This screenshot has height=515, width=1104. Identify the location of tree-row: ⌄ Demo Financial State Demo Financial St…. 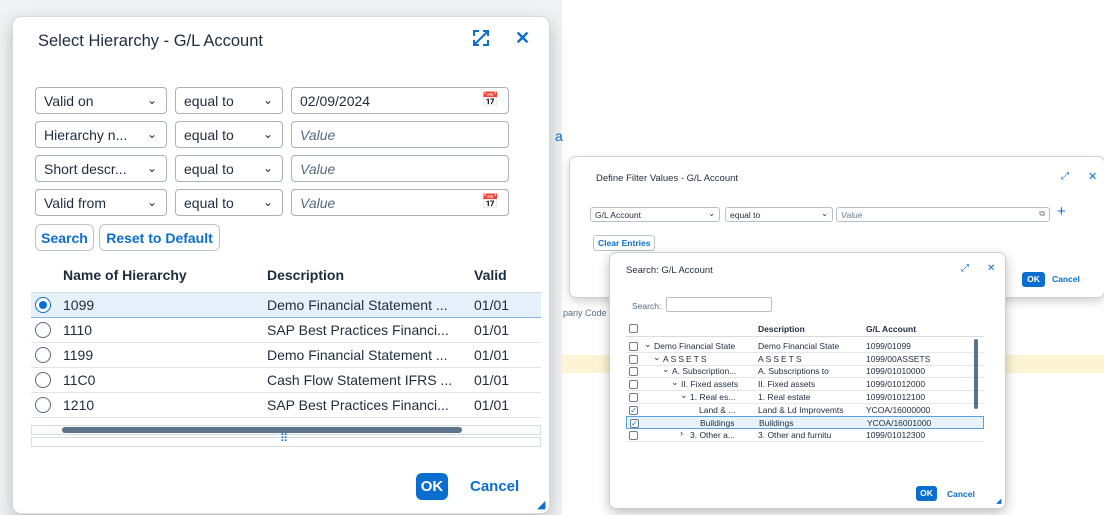
(805, 346).